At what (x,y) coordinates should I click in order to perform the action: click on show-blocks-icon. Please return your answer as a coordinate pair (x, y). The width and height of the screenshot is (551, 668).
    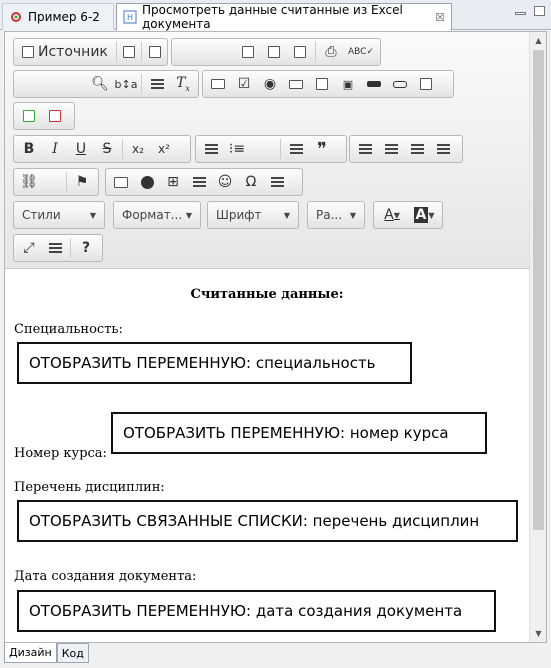
    Looking at the image, I should click on (55, 248).